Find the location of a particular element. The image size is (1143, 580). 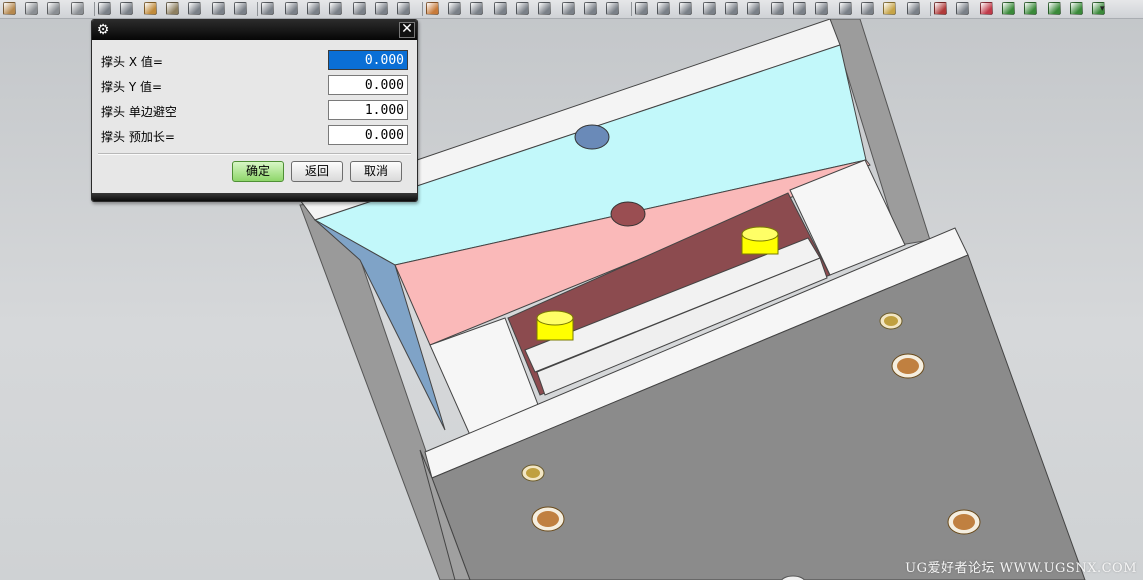

groove-icon is located at coordinates (359, 8).